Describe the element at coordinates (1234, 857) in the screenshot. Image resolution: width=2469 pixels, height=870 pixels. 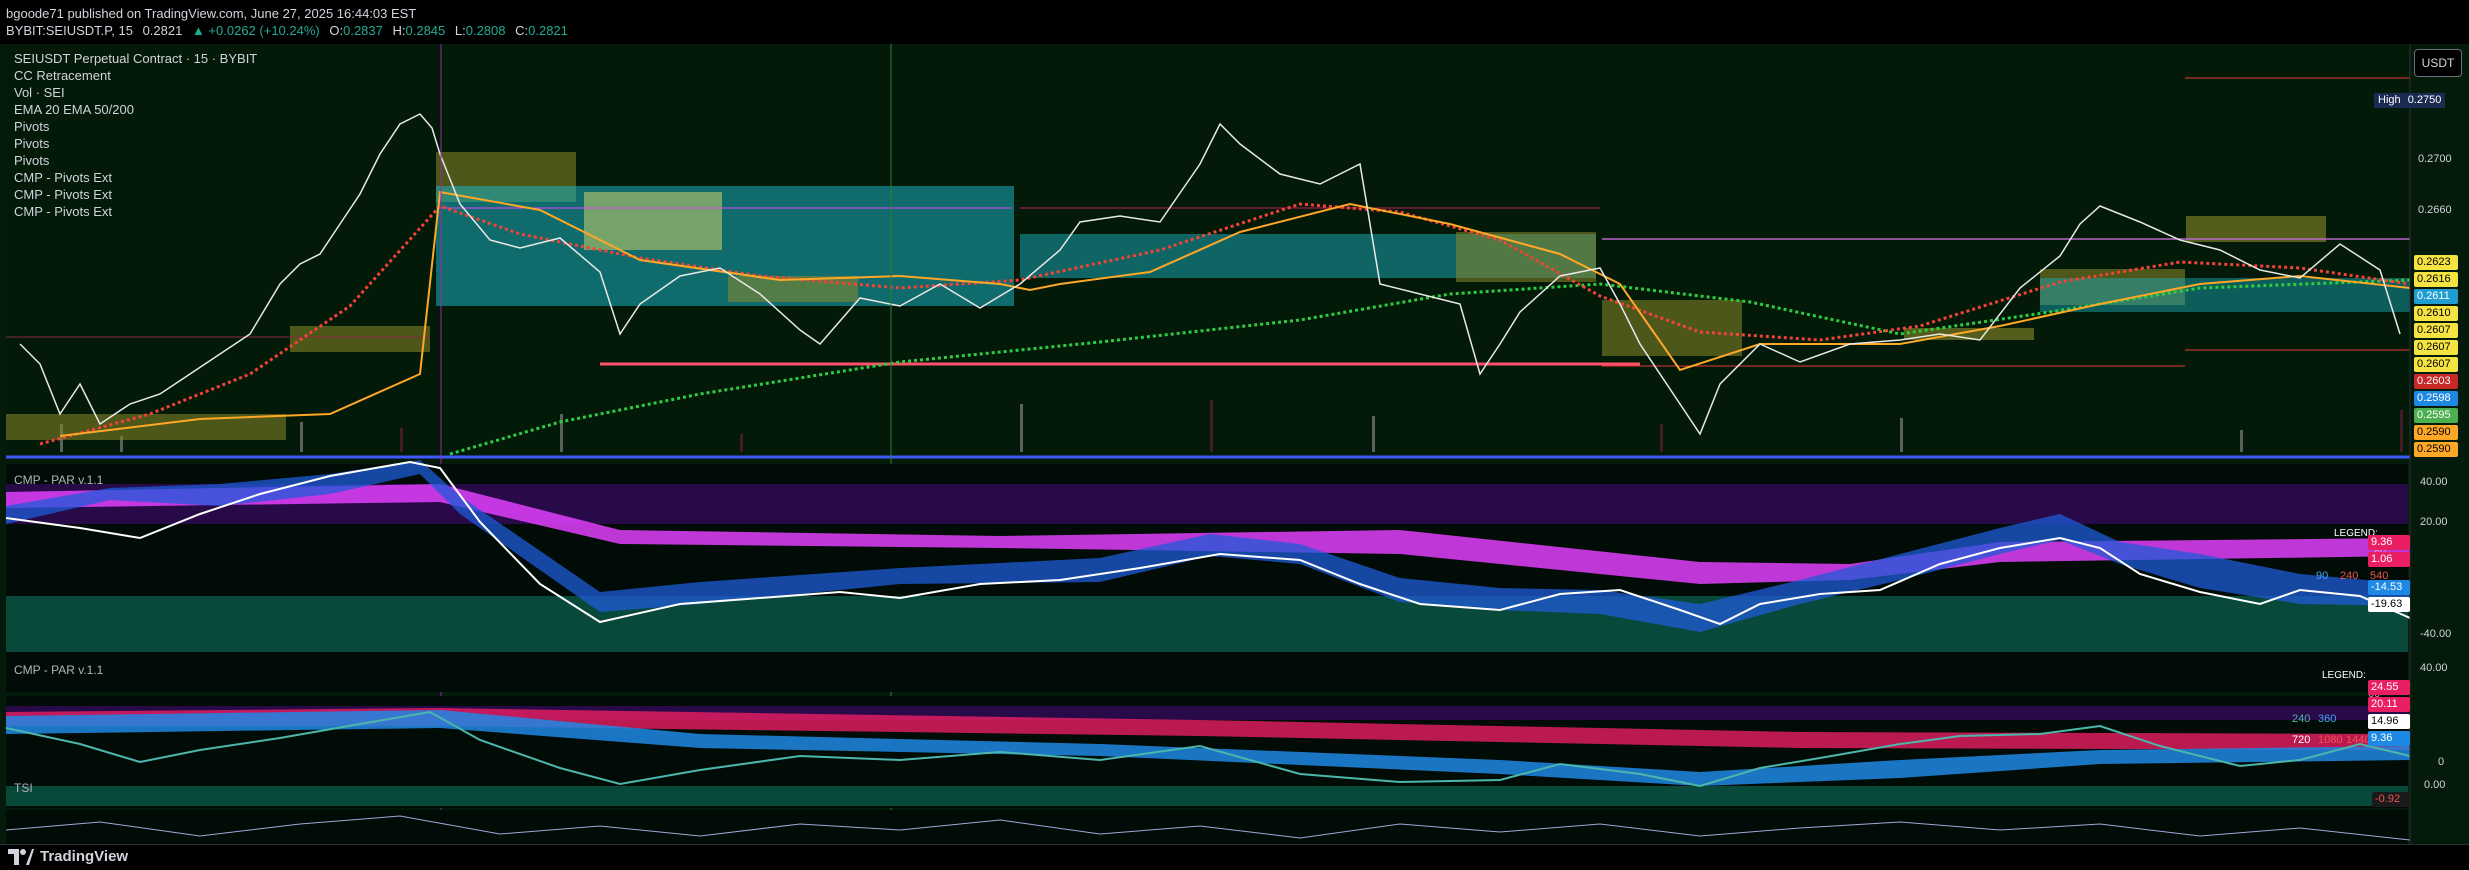
I see `footer-bar: TradingView` at that location.